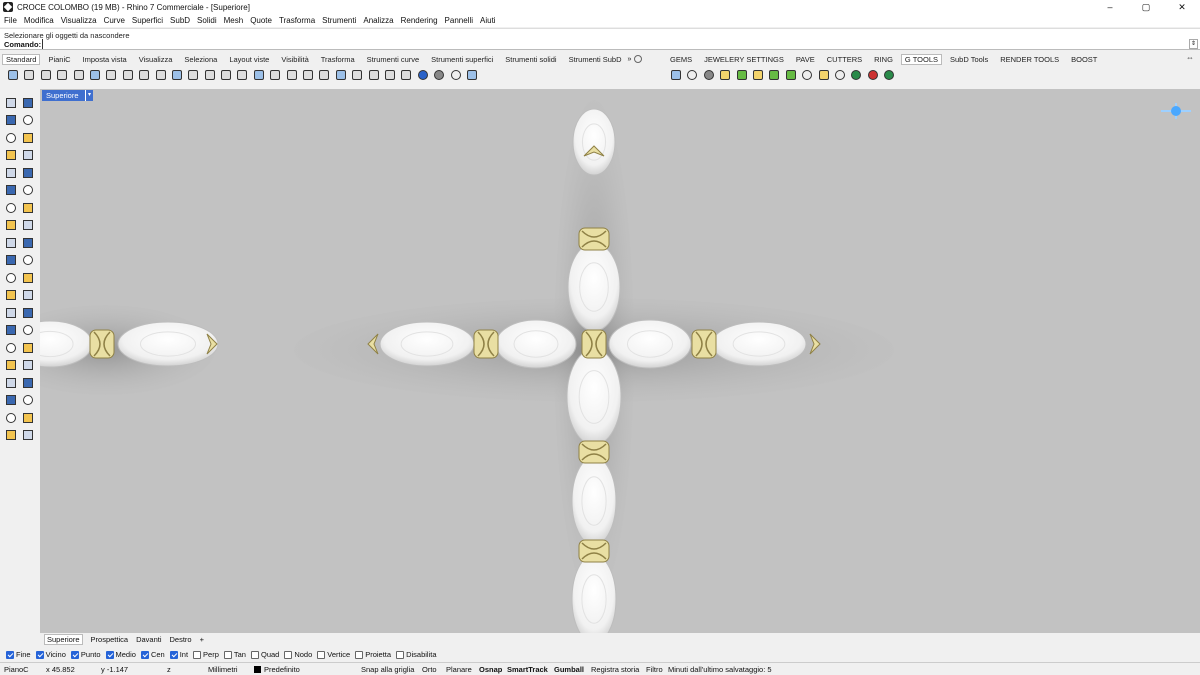 This screenshot has height=675, width=1200. I want to click on status-units: Millimetri, so click(223, 669).